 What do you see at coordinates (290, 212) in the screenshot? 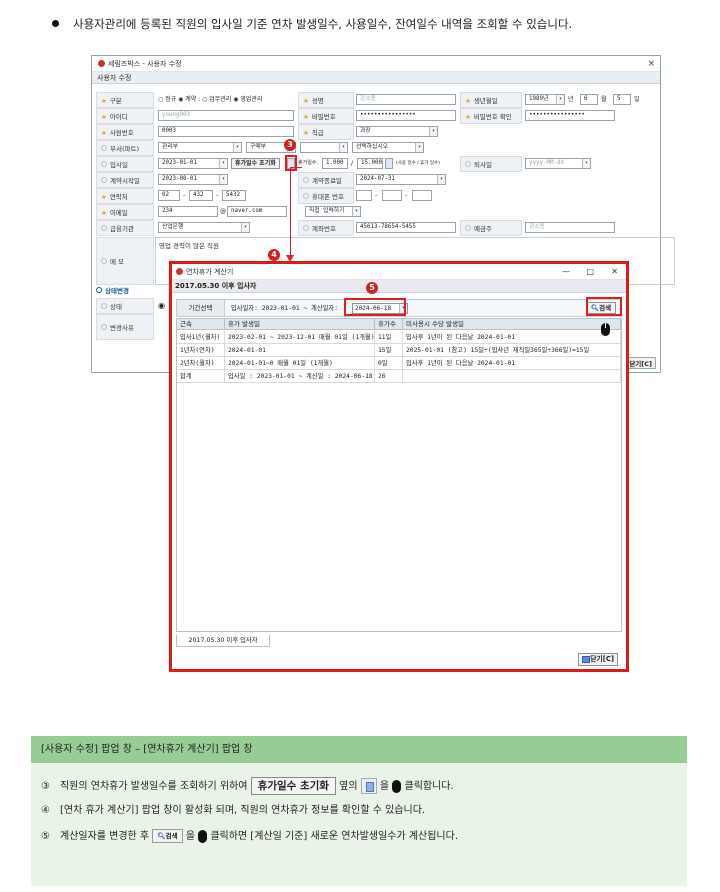
I see `connector-line-v` at bounding box center [290, 212].